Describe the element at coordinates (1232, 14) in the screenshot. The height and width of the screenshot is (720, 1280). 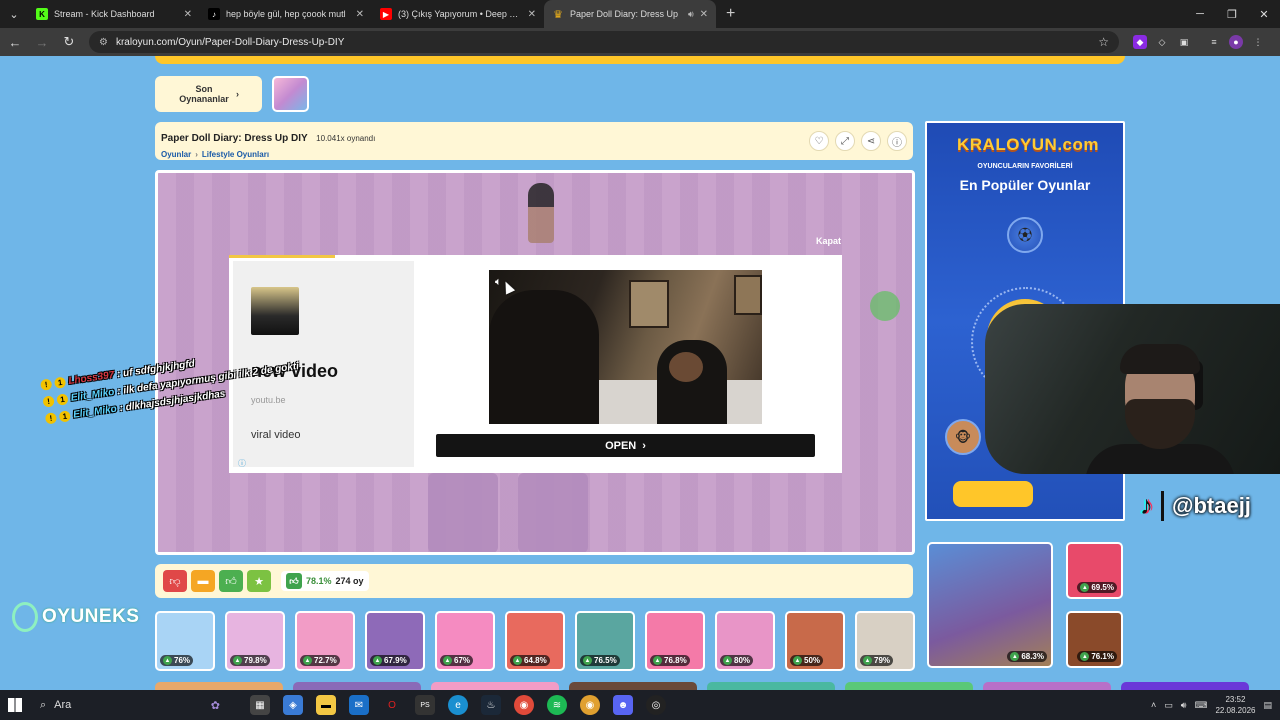
I see `restore-icon: ❐` at that location.